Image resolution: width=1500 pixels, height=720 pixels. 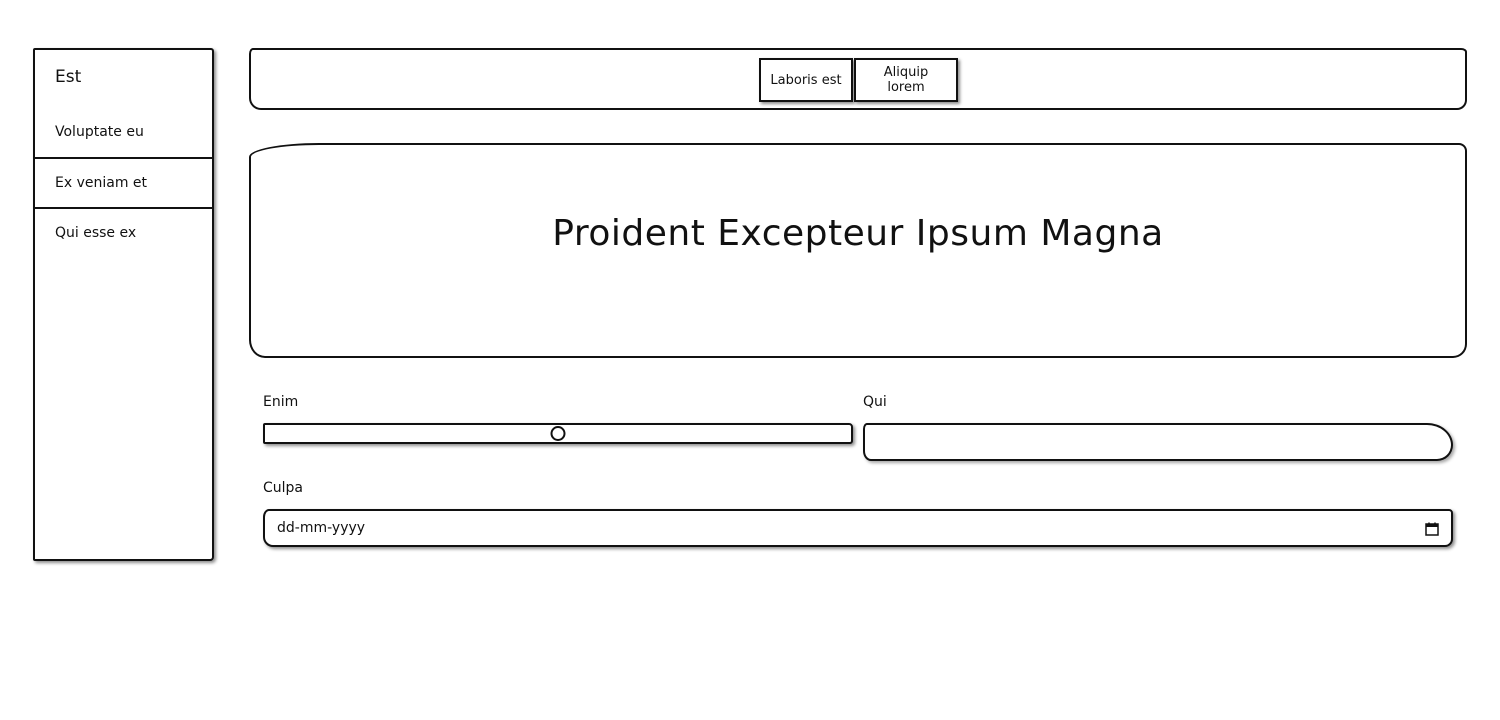 I want to click on sidebar-title: Est, so click(x=68, y=77).